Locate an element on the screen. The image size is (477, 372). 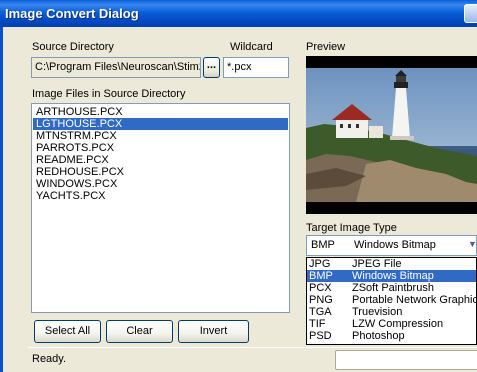
dropdown-option: TIF LZW Compression is located at coordinates (391, 324).